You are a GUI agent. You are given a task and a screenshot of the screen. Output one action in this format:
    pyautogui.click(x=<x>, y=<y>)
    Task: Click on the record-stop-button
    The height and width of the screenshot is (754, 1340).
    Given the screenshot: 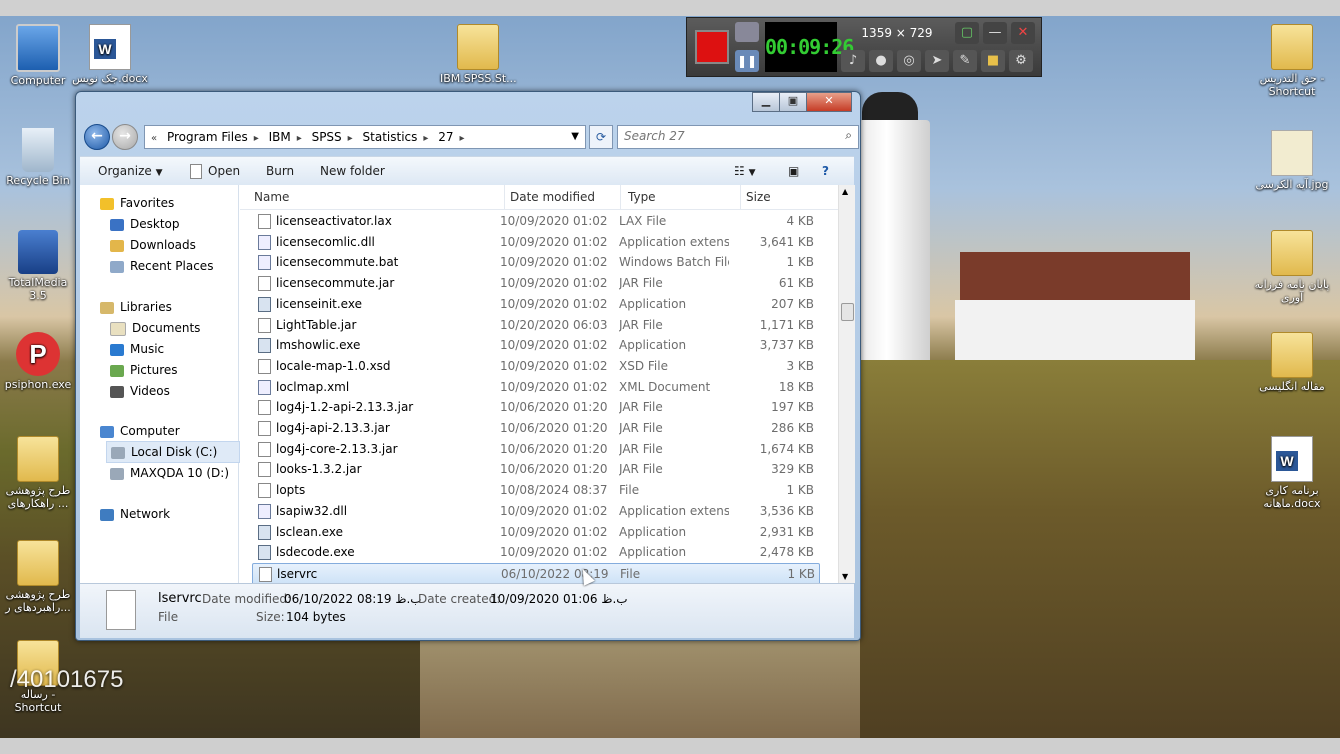 What is the action you would take?
    pyautogui.click(x=712, y=47)
    